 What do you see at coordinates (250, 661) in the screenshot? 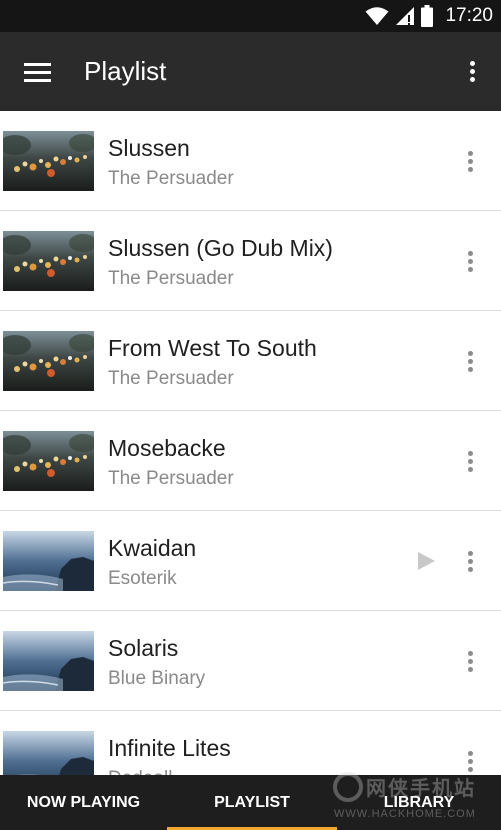
I see `playlist-row: Solaris Blue Binary` at bounding box center [250, 661].